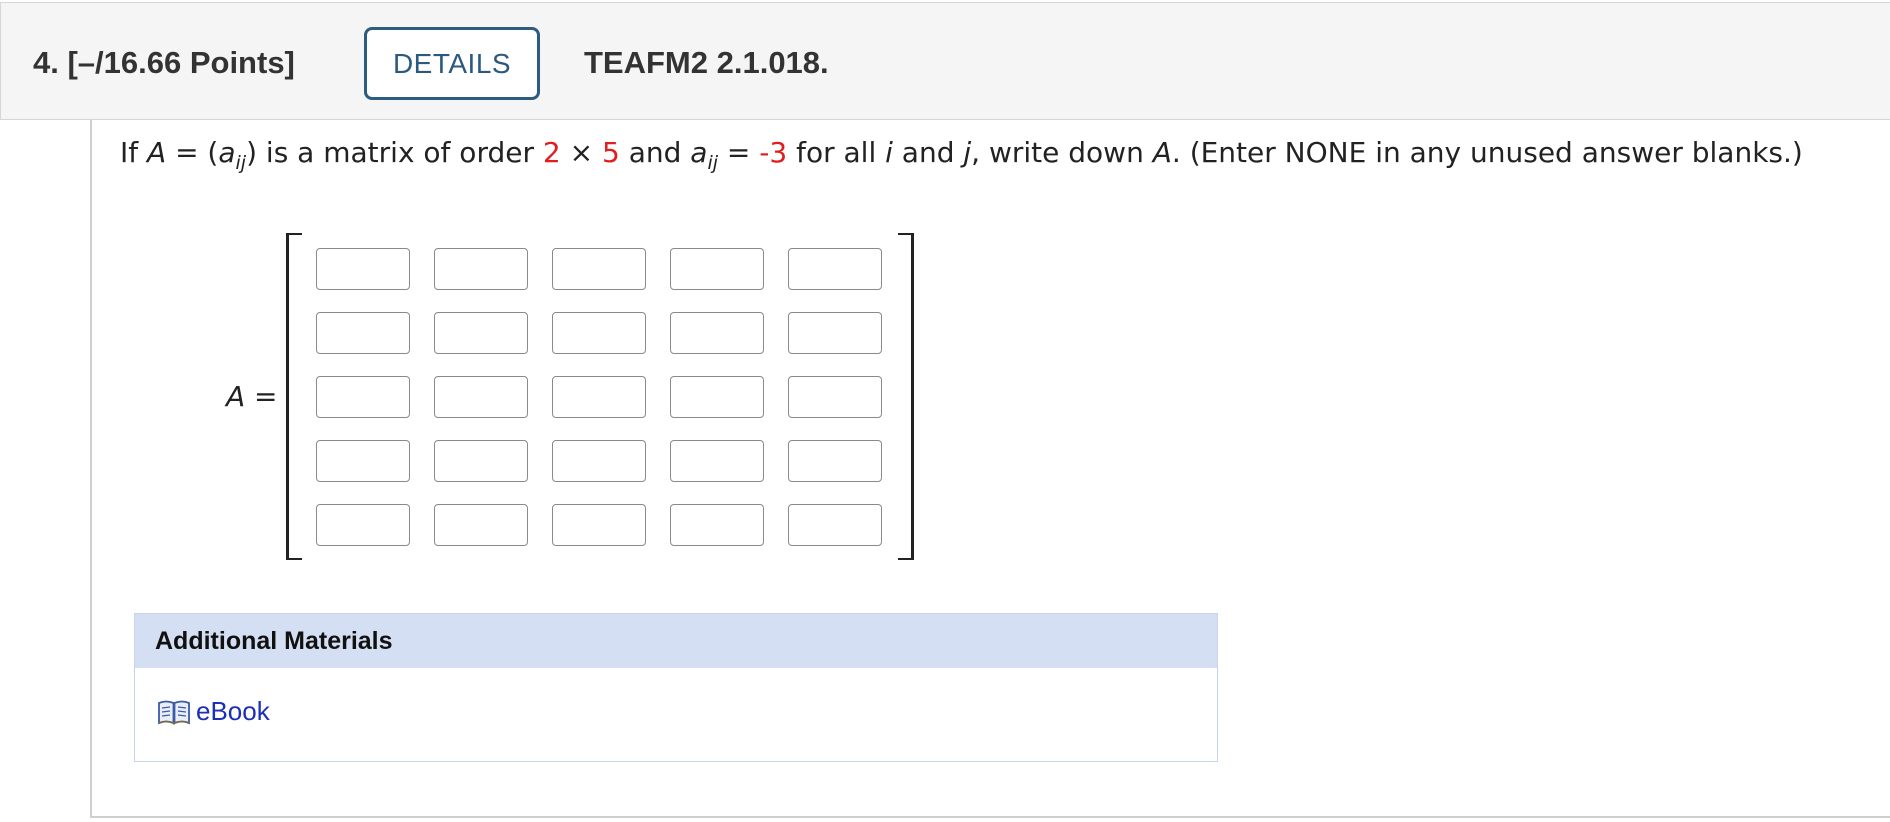  I want to click on matrix-cell-input-r2-c3, so click(599, 333).